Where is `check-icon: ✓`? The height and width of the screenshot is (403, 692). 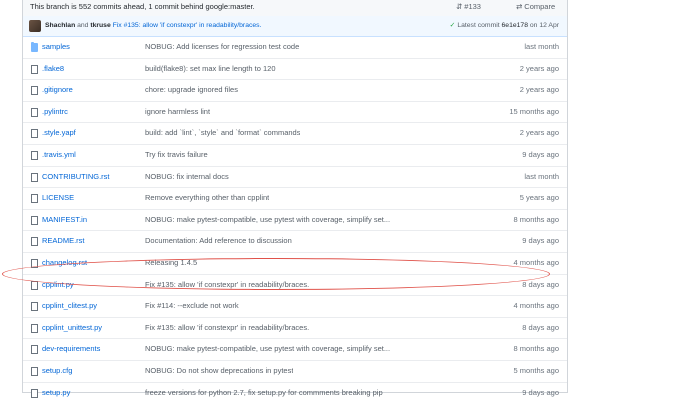 check-icon: ✓ is located at coordinates (453, 25).